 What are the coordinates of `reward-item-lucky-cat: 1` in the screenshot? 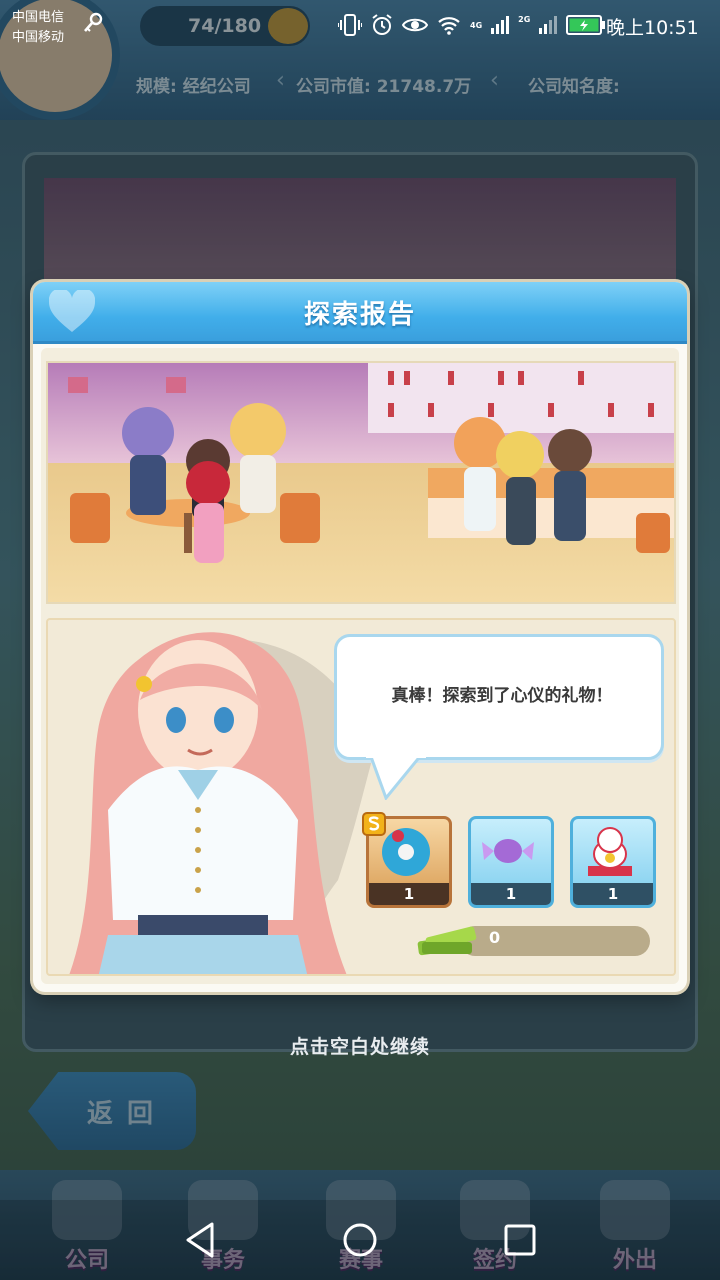 It's located at (613, 862).